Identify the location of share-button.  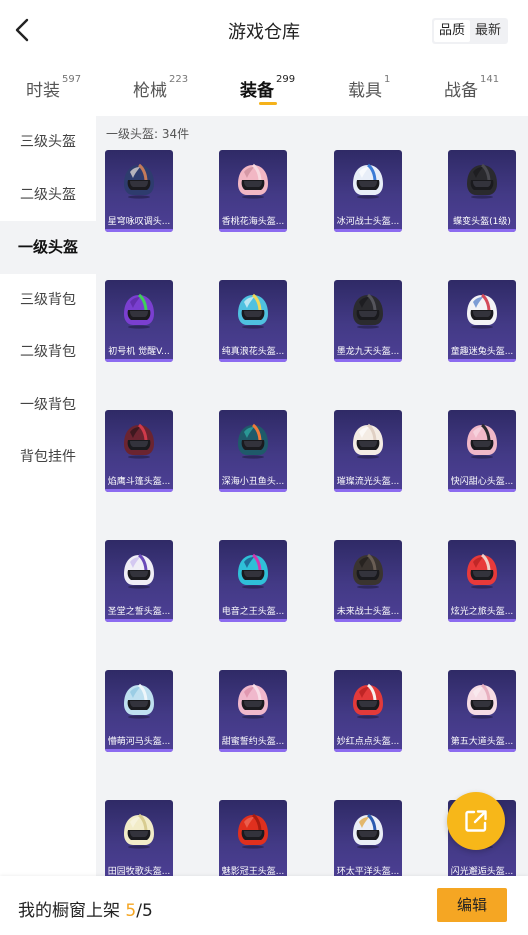
(476, 821).